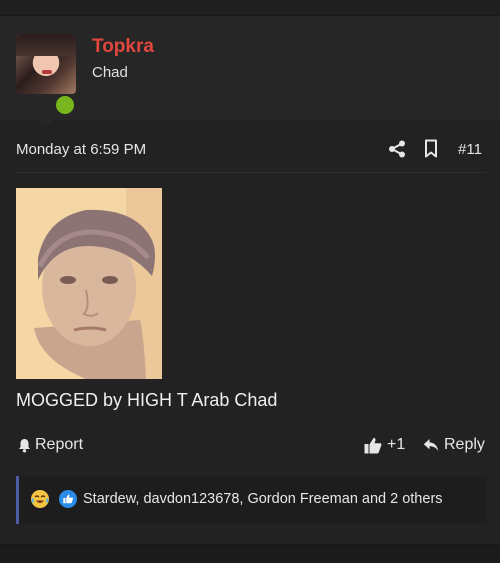 The image size is (500, 563). I want to click on reply-button: Reply, so click(454, 445).